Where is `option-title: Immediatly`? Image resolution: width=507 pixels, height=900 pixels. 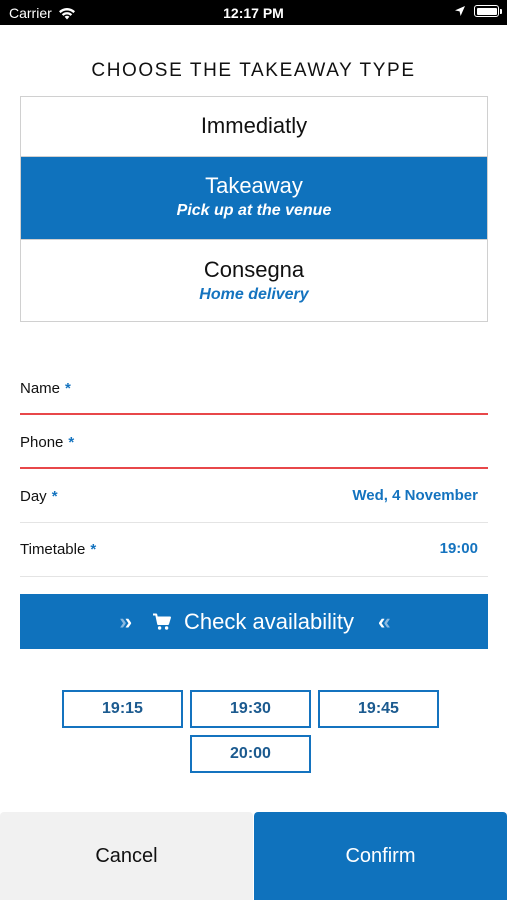
option-title: Immediatly is located at coordinates (254, 125).